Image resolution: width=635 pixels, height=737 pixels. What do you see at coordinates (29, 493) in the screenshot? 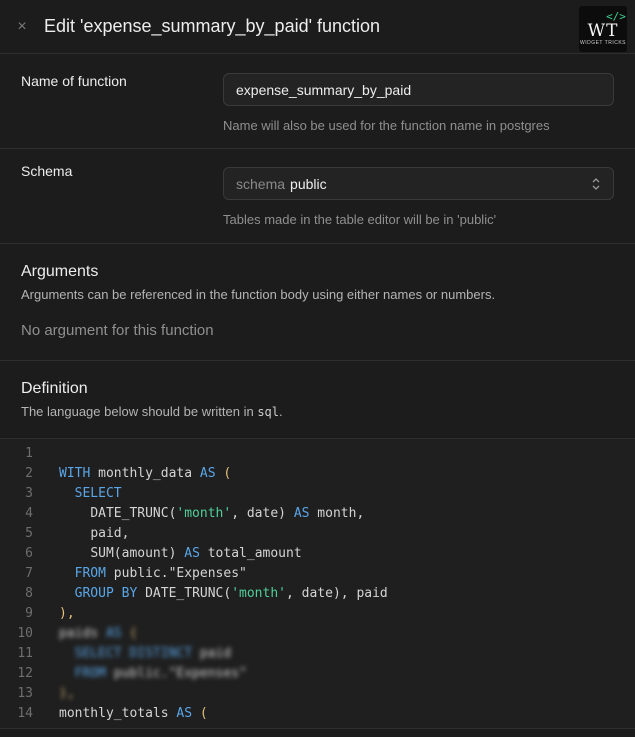
I see `line-number: 3` at bounding box center [29, 493].